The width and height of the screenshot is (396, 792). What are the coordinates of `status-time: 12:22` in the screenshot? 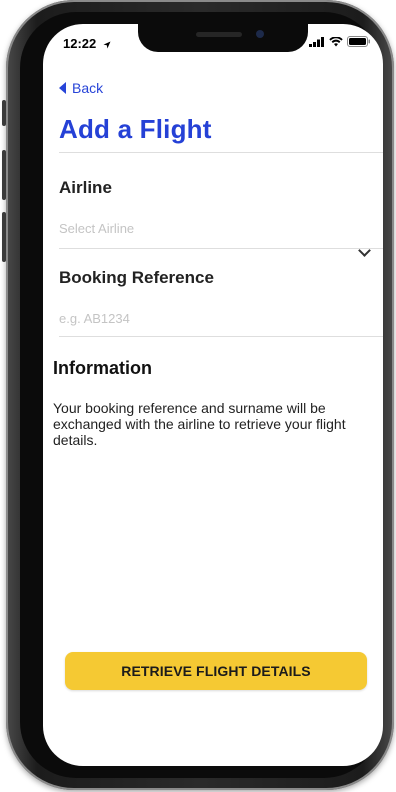 It's located at (87, 43).